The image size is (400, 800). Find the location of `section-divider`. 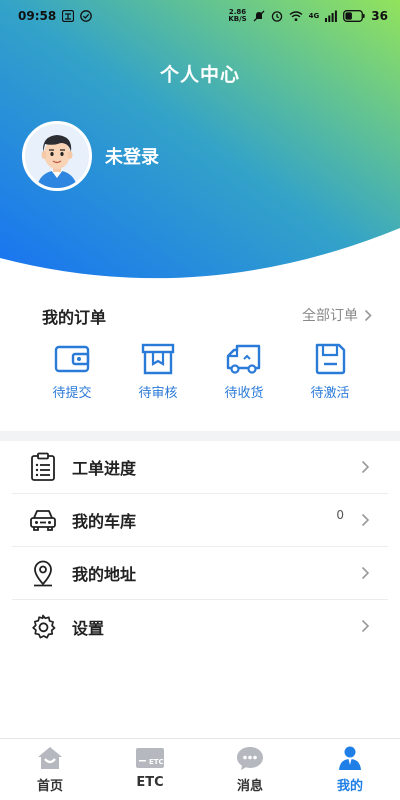

section-divider is located at coordinates (200, 436).